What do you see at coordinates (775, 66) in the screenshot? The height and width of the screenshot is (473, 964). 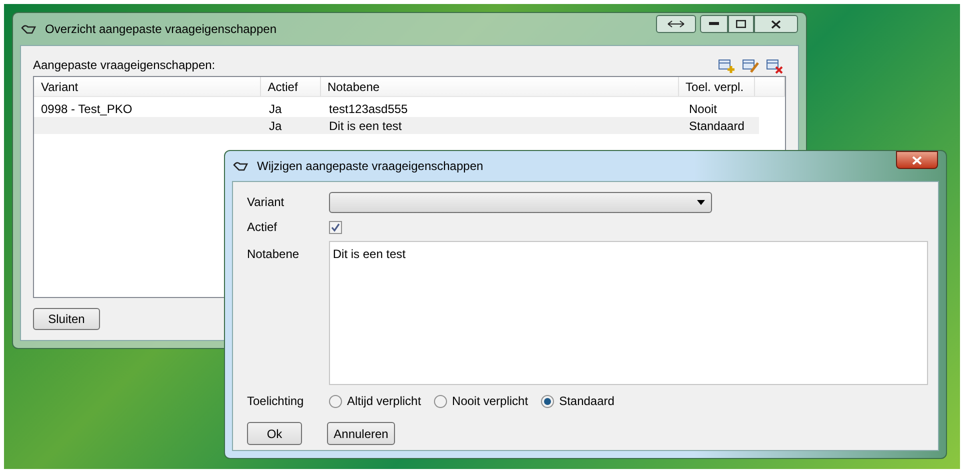 I see `delete-row-icon` at bounding box center [775, 66].